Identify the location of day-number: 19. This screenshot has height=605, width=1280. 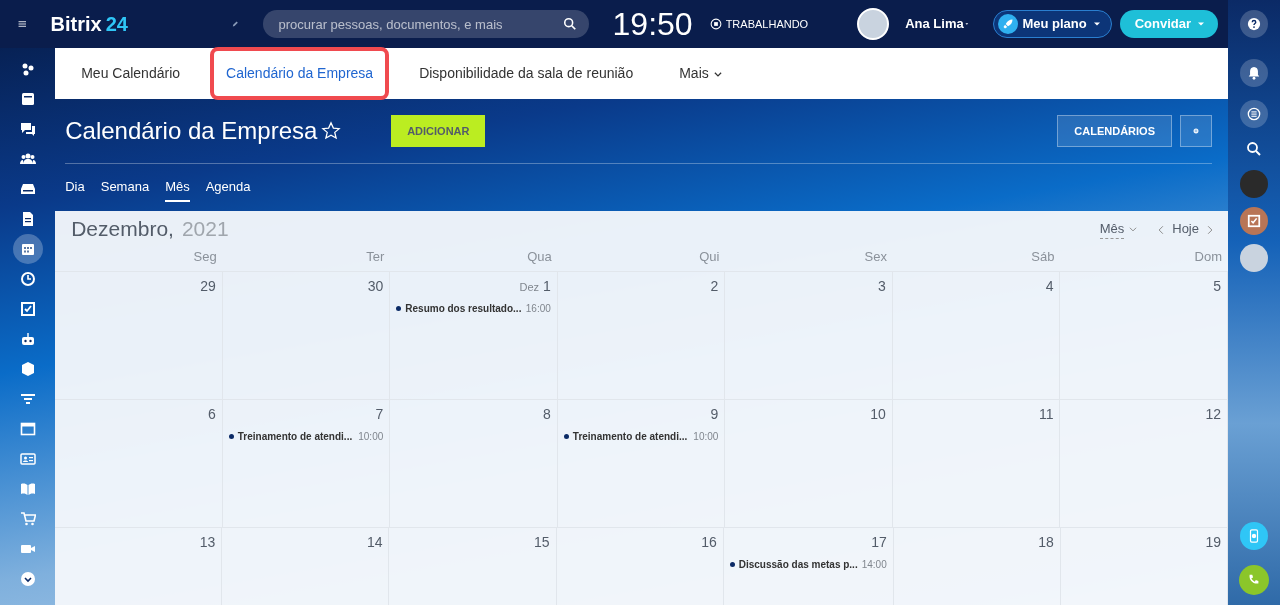
(1213, 542).